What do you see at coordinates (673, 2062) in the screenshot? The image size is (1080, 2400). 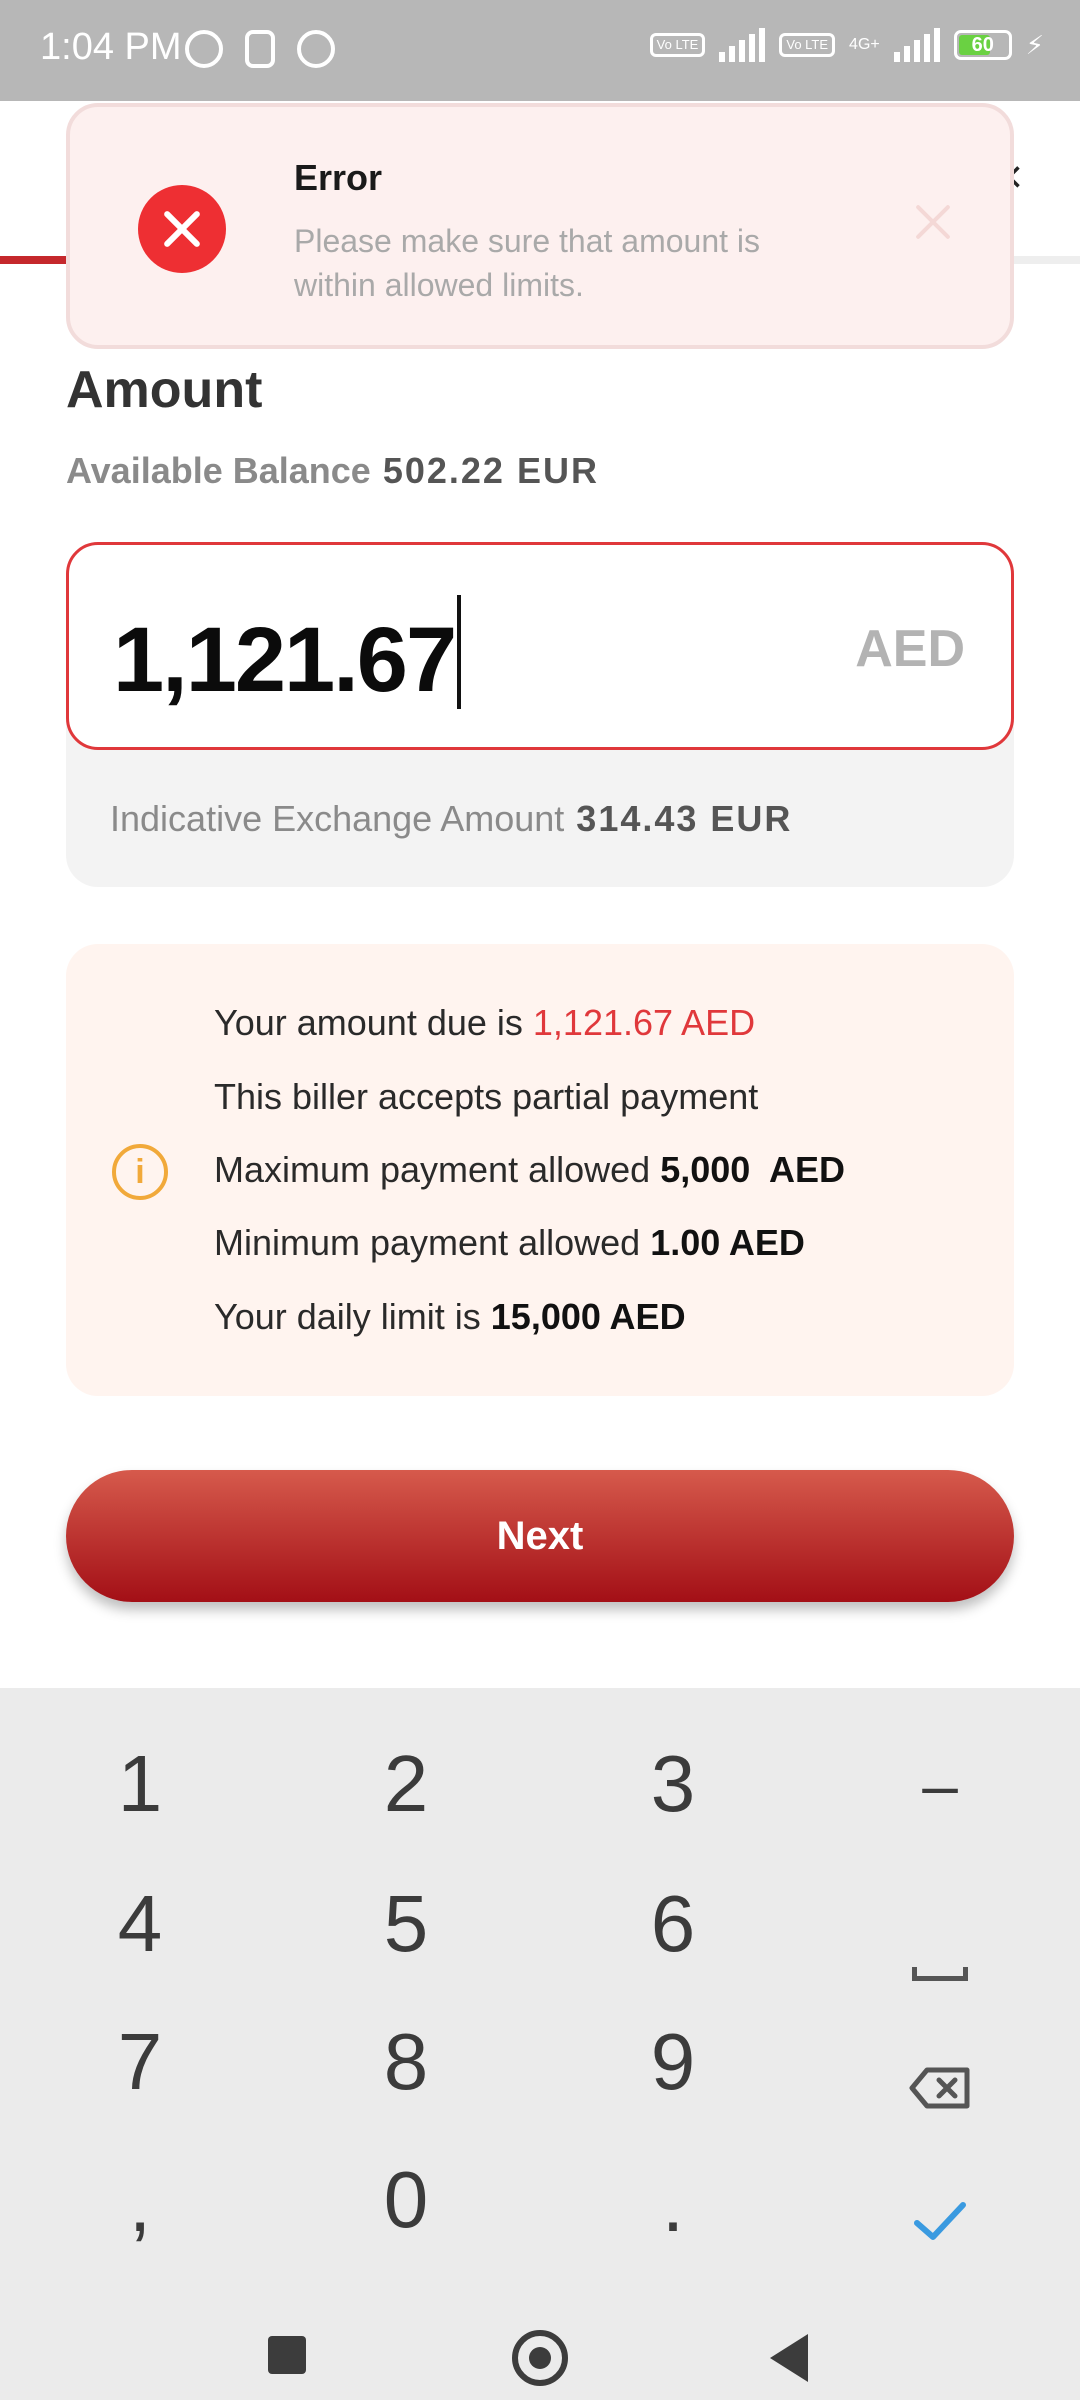 I see `key-9: 9` at bounding box center [673, 2062].